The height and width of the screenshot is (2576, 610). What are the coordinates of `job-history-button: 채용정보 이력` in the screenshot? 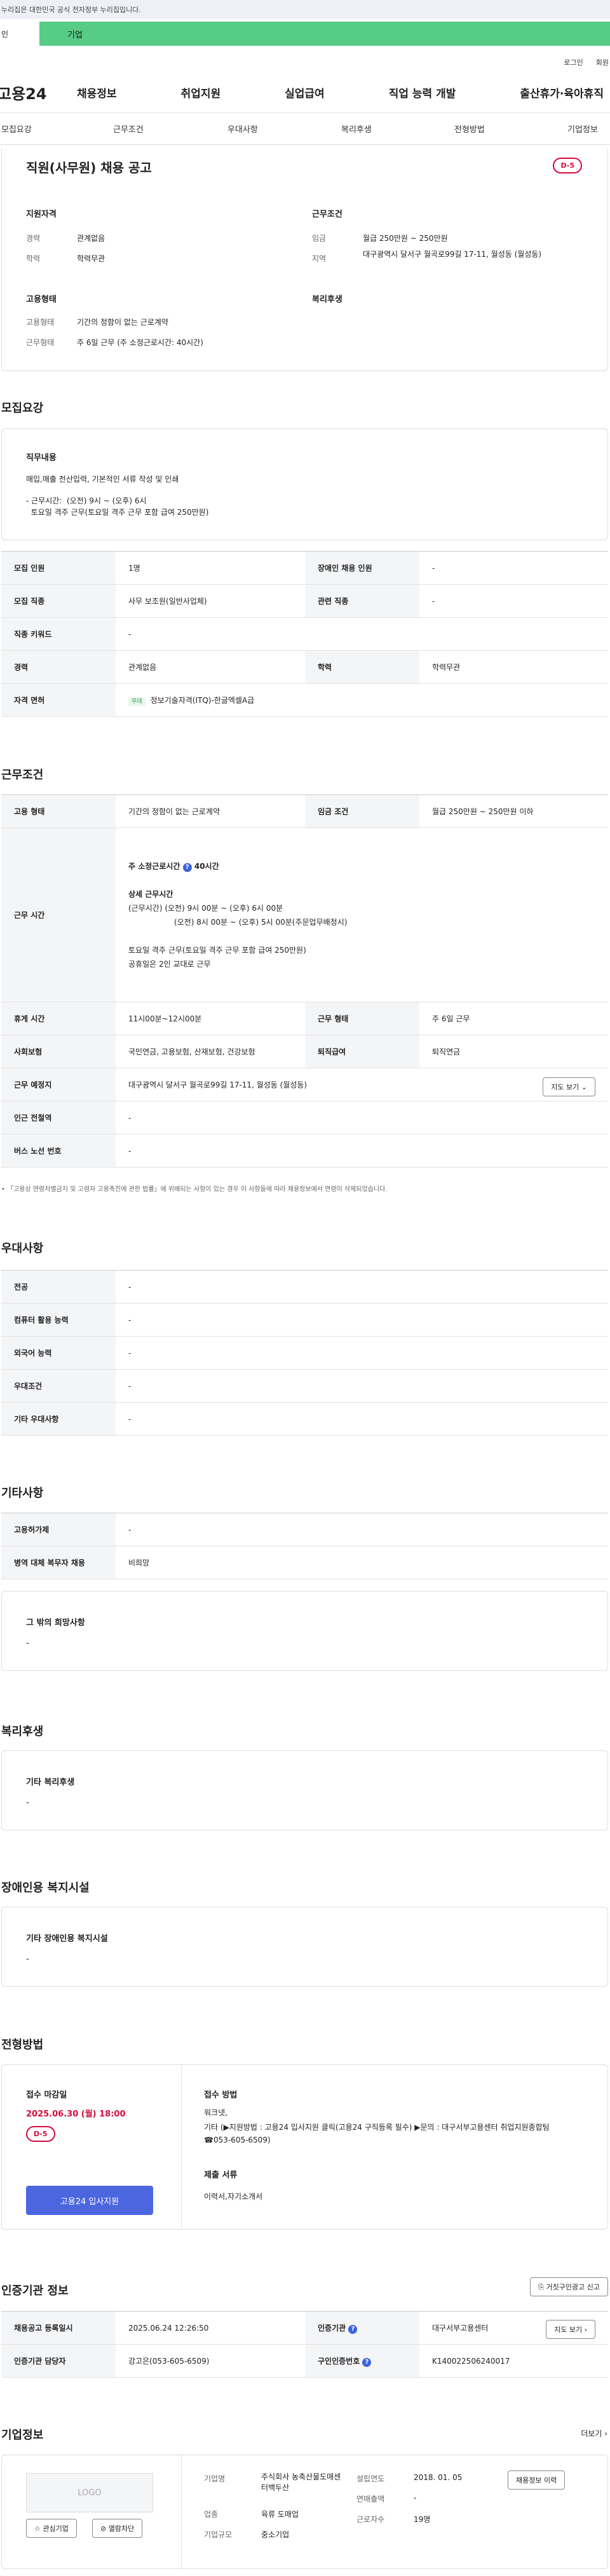 It's located at (537, 2480).